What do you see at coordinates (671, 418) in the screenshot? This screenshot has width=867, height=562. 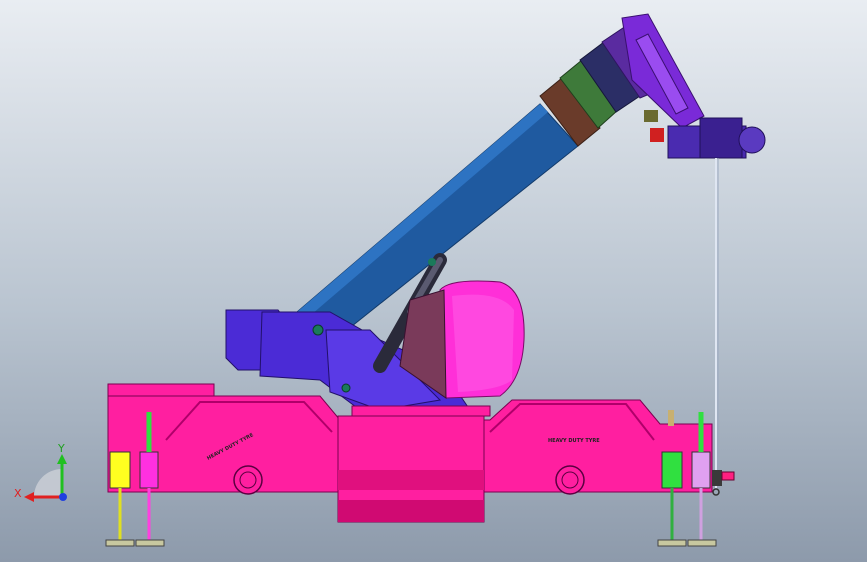 I see `chassis-post` at bounding box center [671, 418].